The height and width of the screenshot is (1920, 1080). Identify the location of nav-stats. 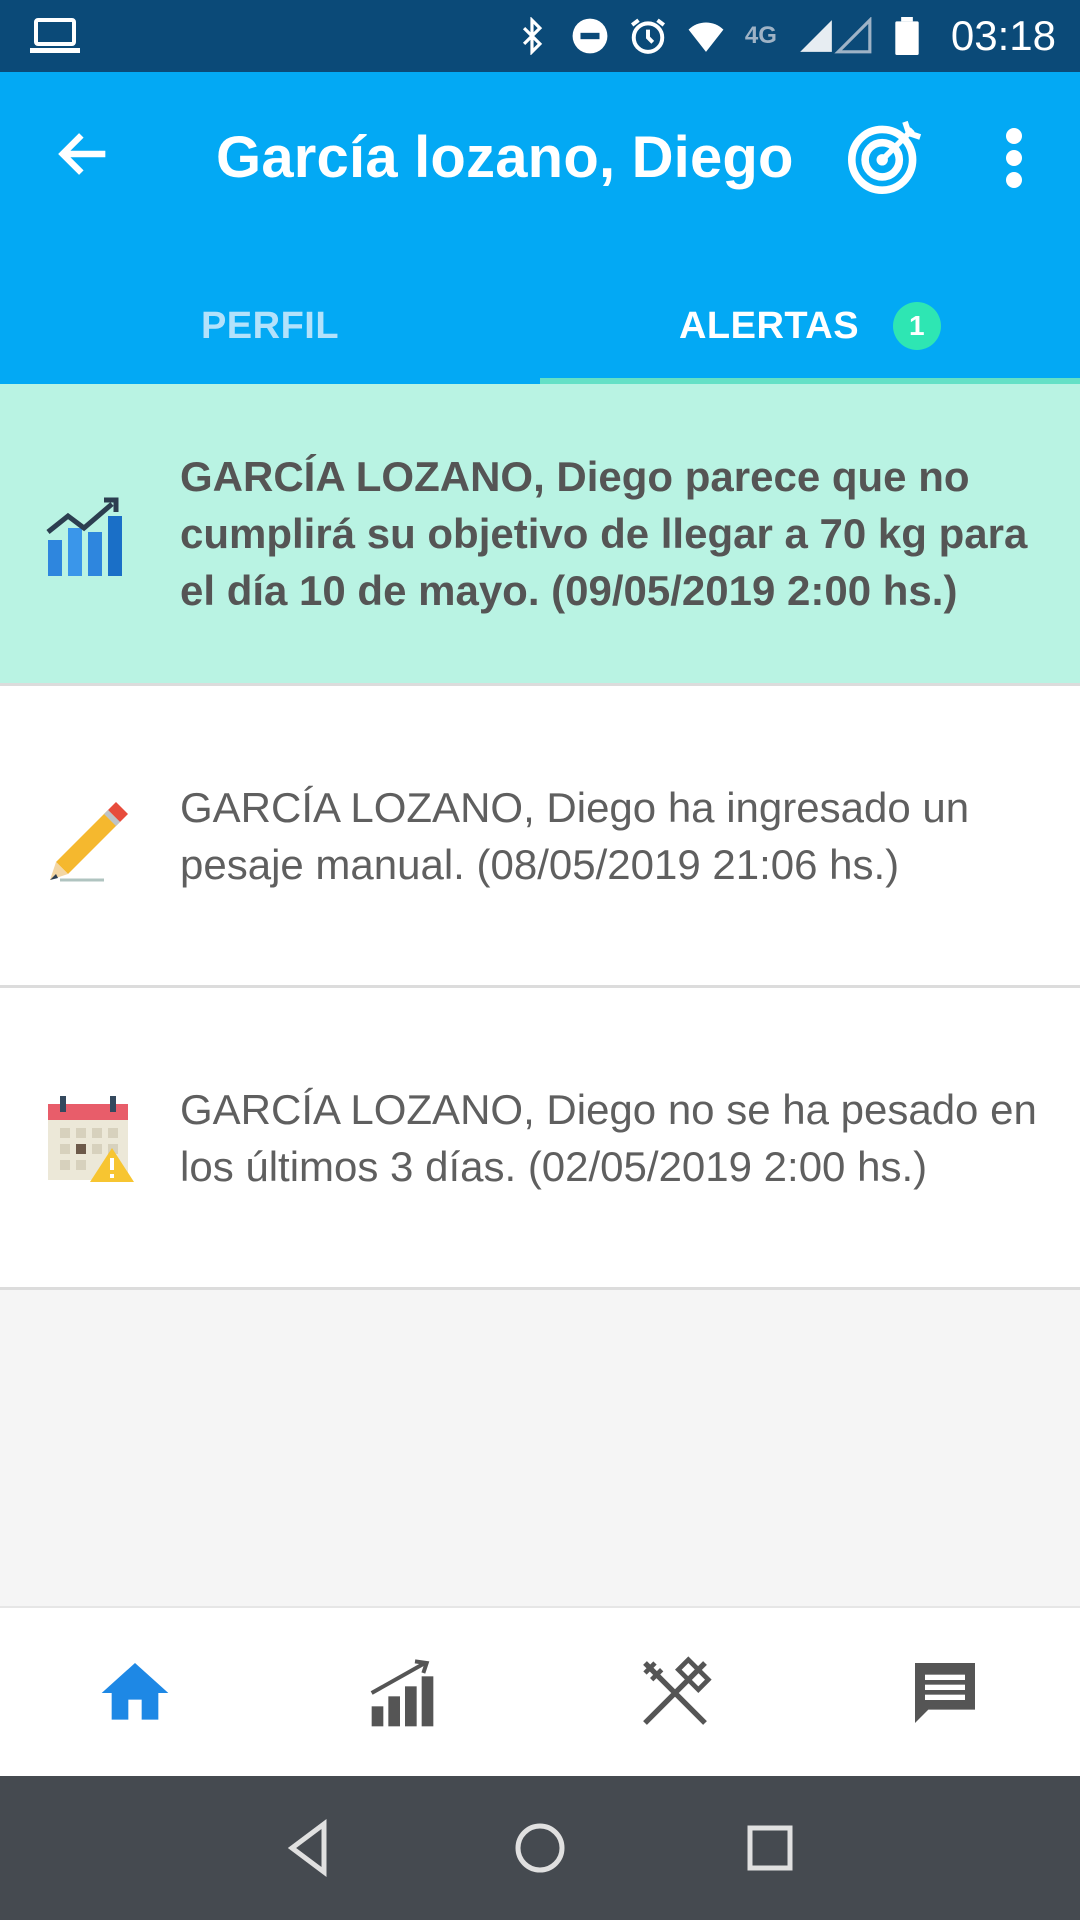
(405, 1693).